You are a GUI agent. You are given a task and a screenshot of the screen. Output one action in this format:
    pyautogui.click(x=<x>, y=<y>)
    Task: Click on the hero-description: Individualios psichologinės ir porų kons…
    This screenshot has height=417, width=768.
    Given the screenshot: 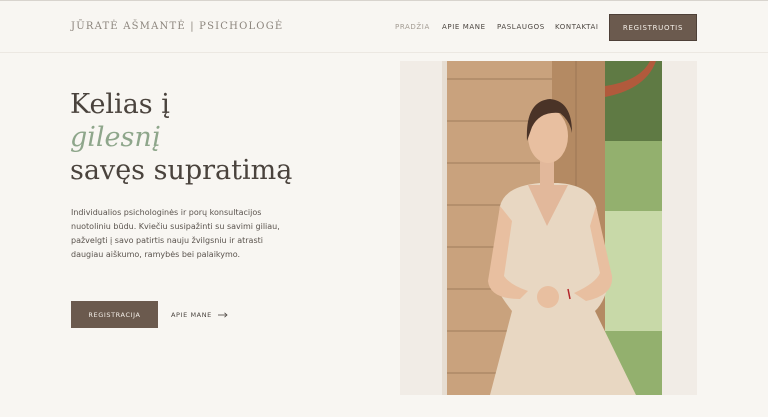 What is the action you would take?
    pyautogui.click(x=175, y=233)
    